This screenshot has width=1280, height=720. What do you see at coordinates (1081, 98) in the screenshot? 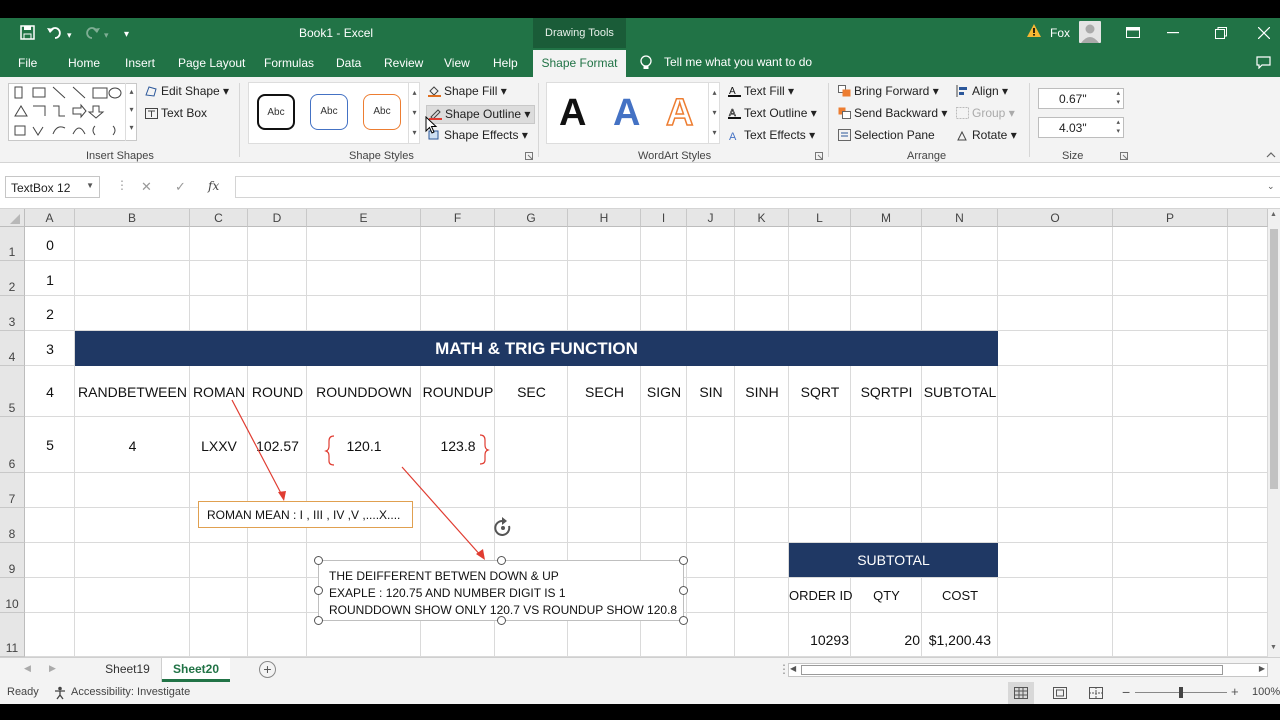
I see `shape-height-field: 0.67" ▴ ▾` at bounding box center [1081, 98].